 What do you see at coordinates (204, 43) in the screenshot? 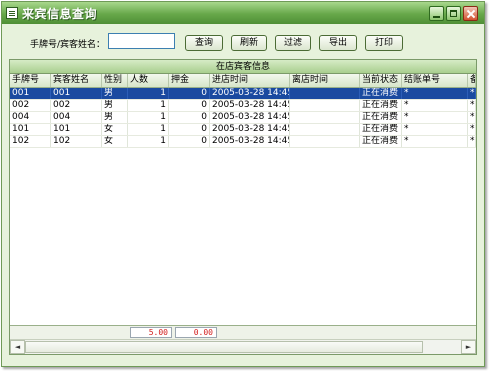
I see `query-button: 查询` at bounding box center [204, 43].